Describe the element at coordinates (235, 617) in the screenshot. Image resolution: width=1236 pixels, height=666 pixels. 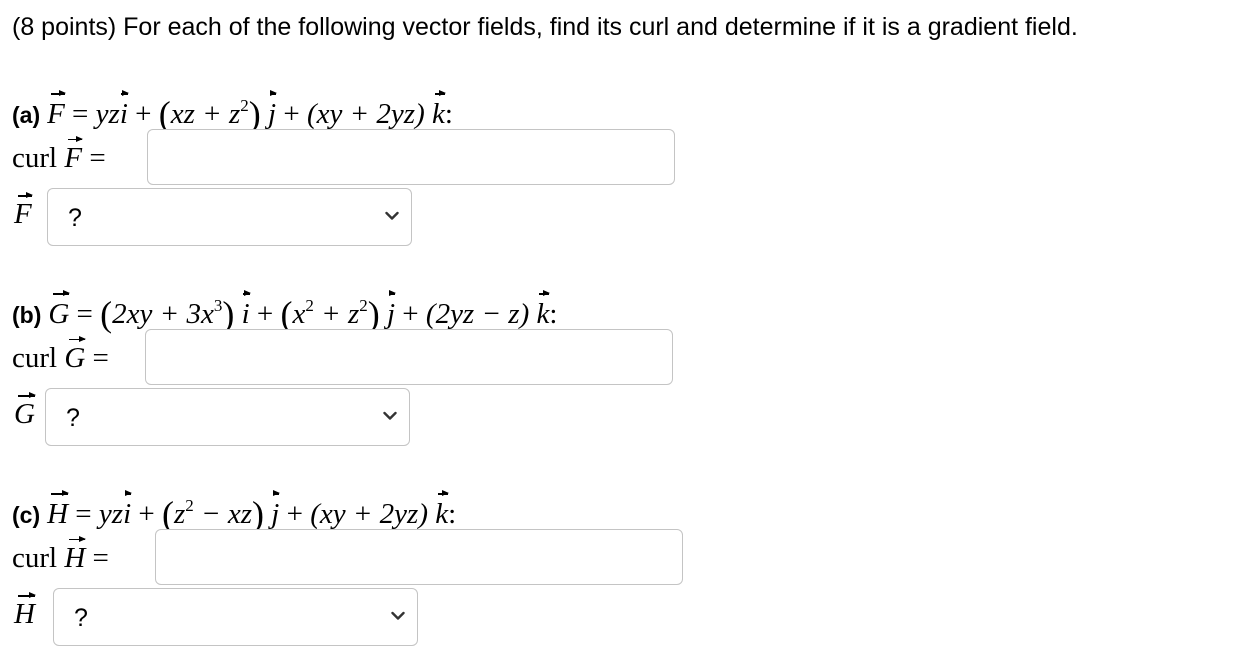
I see `gradient-h-select: ?` at that location.